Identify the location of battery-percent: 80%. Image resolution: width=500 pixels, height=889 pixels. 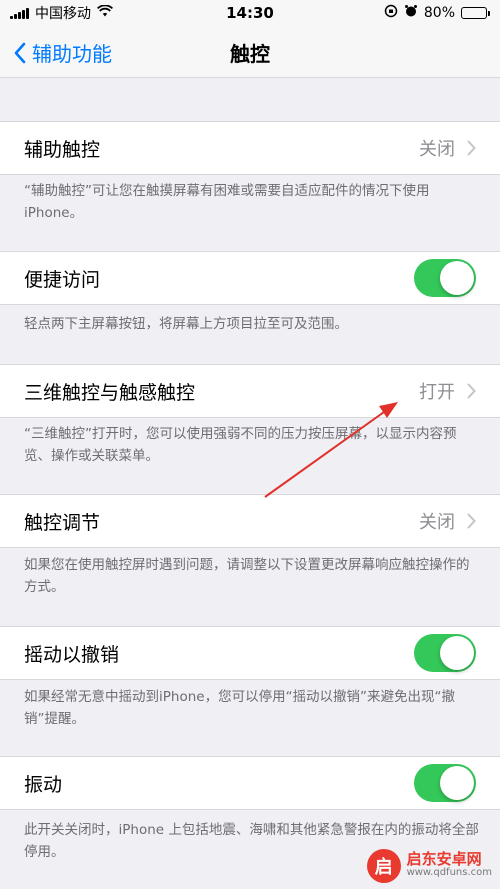
(439, 13).